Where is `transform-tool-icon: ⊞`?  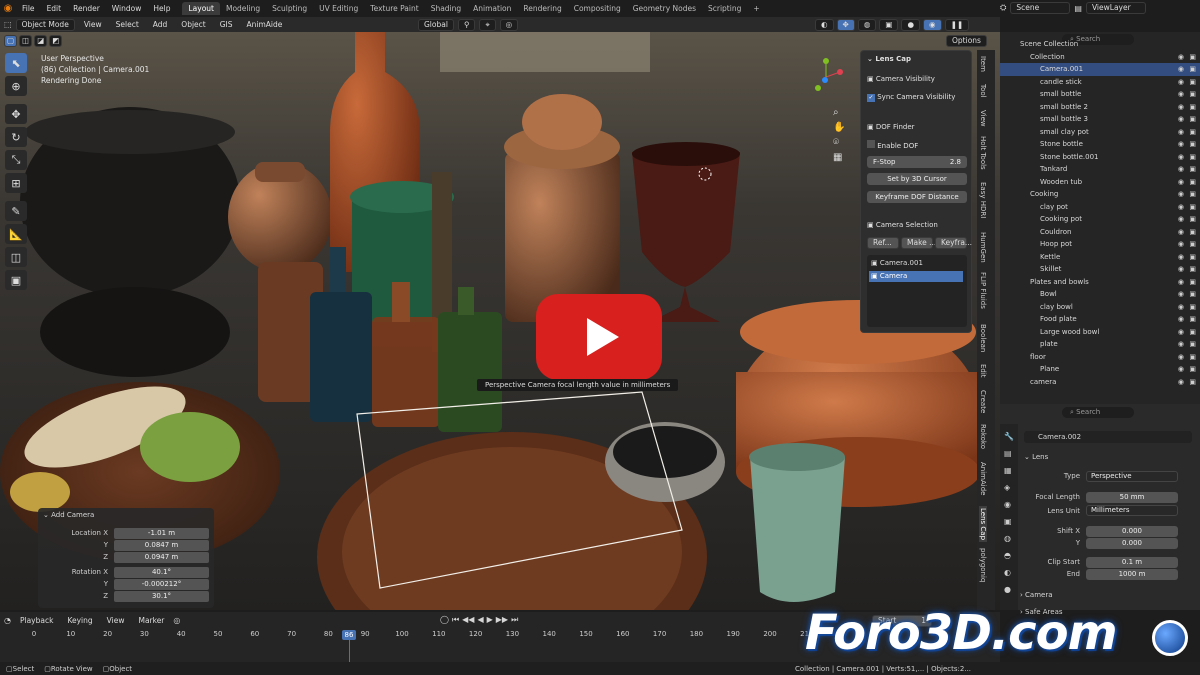 transform-tool-icon: ⊞ is located at coordinates (16, 183).